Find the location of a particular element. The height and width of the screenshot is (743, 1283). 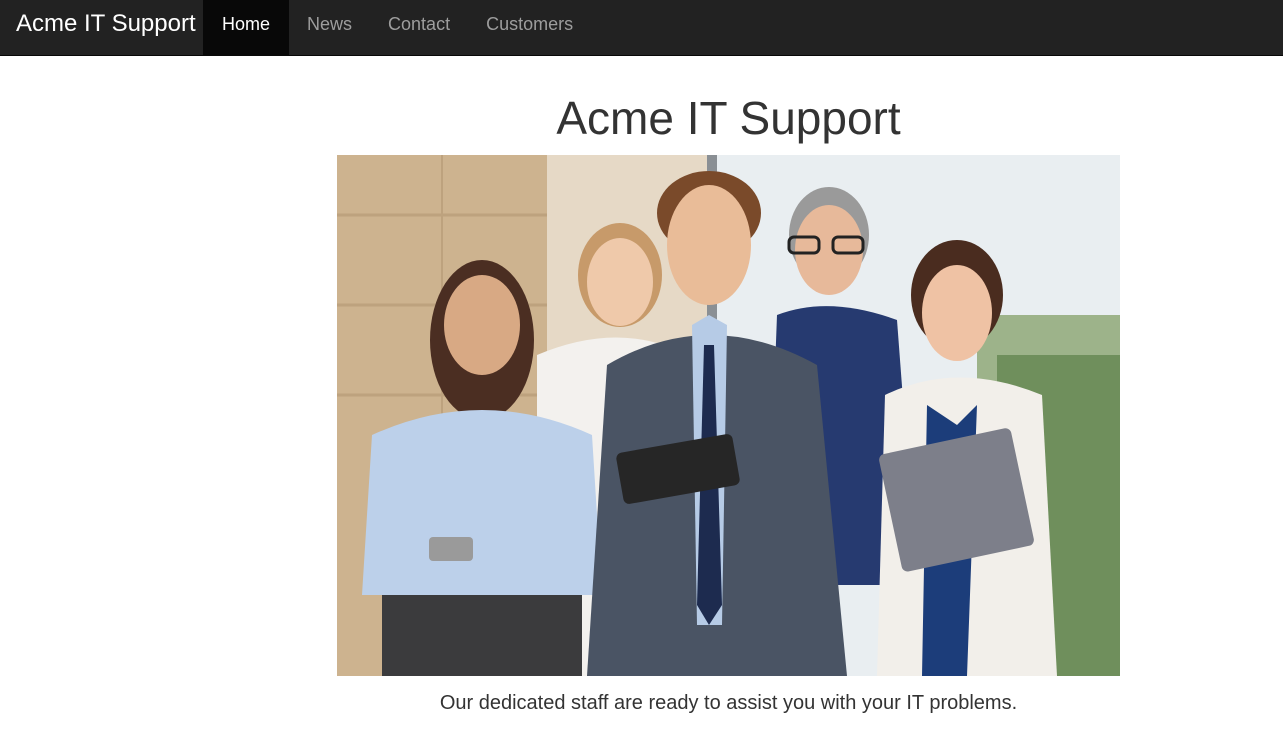

brand-link: Acme IT Support is located at coordinates (106, 28).